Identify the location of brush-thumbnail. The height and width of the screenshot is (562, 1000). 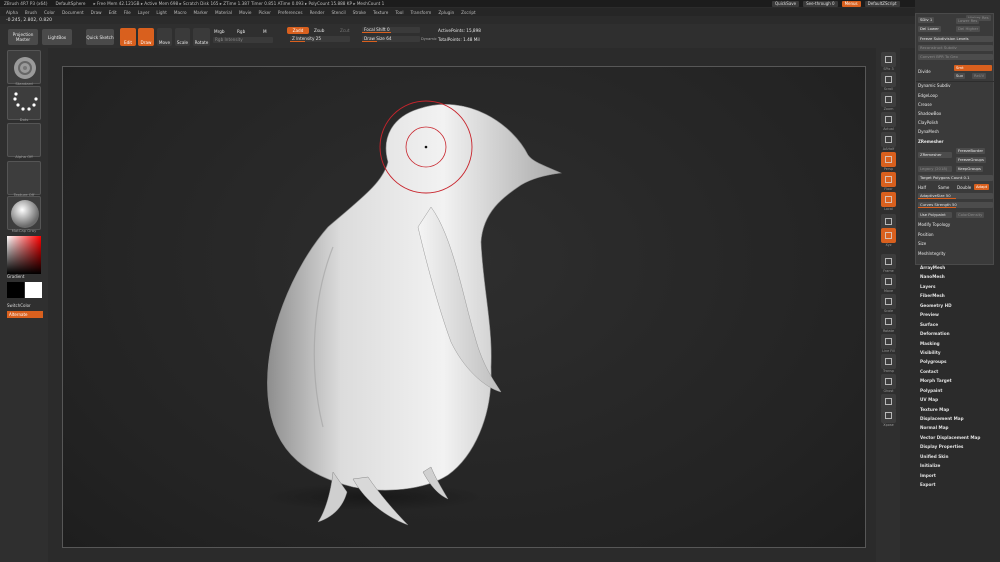
(24, 67).